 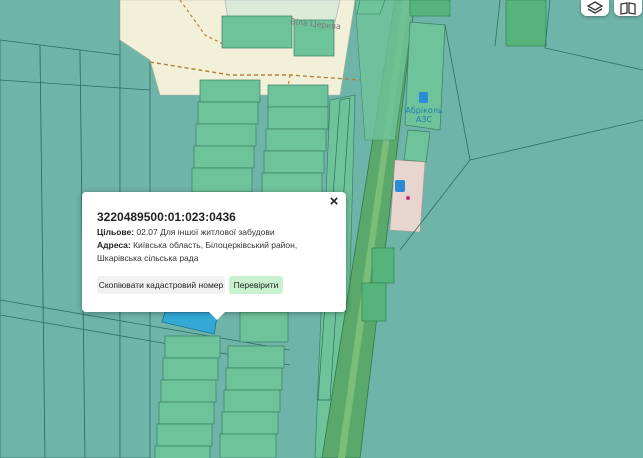 What do you see at coordinates (205, 232) in the screenshot?
I see `purpose-value: 02.07 Для іншої житлової забудови` at bounding box center [205, 232].